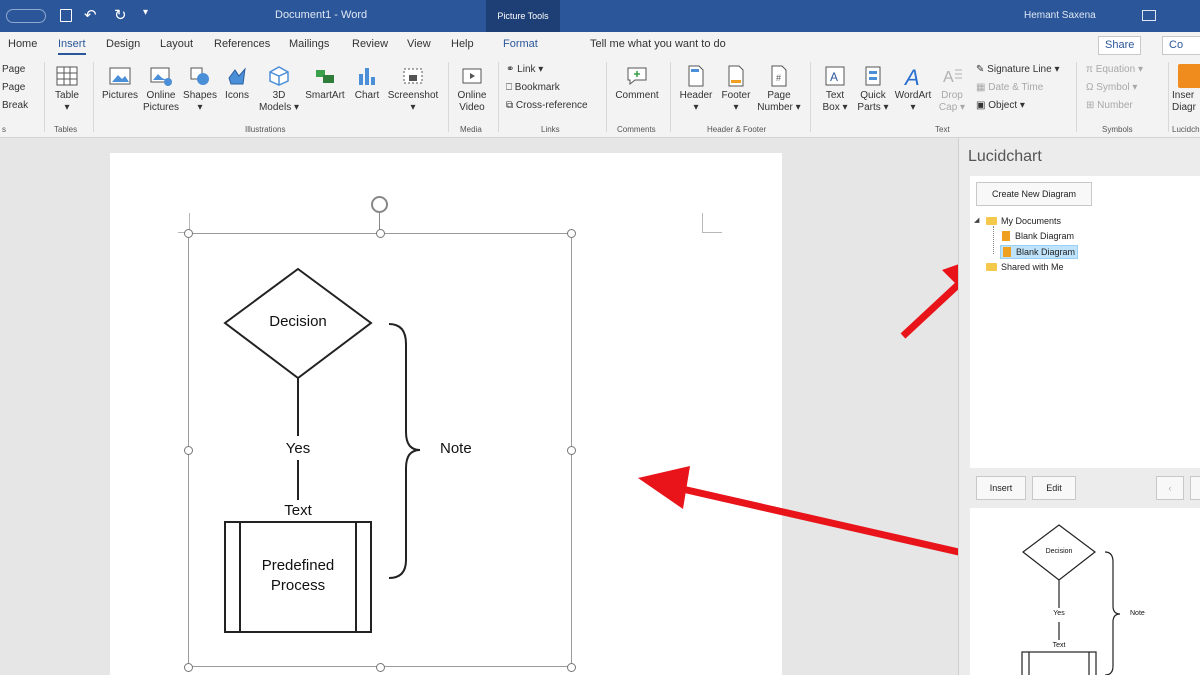  What do you see at coordinates (1059, 613) in the screenshot?
I see `preview-yes-label: Yes` at bounding box center [1059, 613].